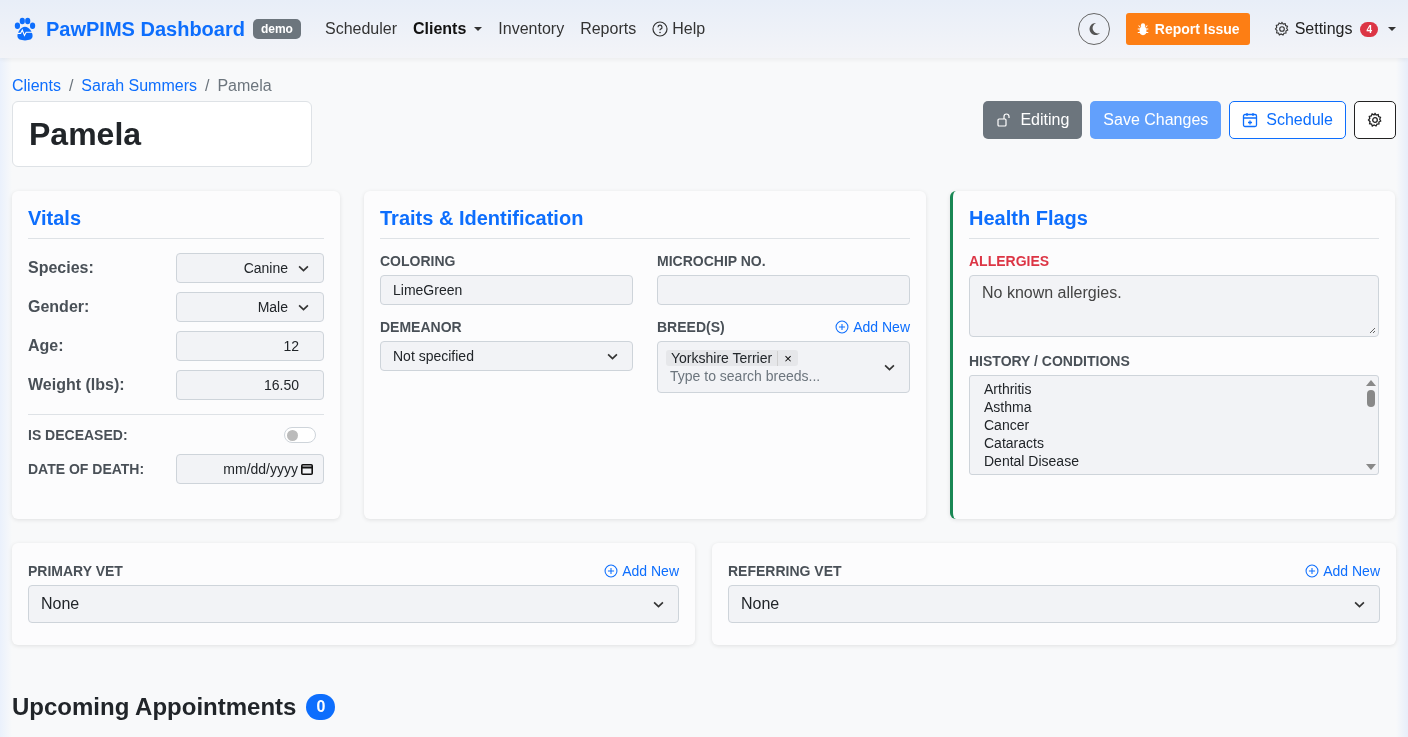 The image size is (1408, 737). I want to click on conditions-list: Arthritis Asthma Cancer Cataracts Dental Disease, so click(1174, 425).